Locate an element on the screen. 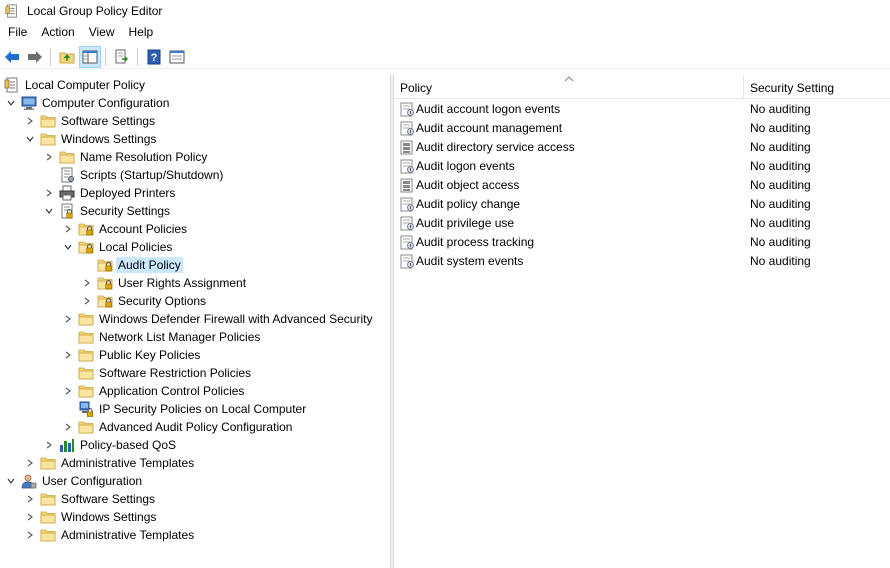 The width and height of the screenshot is (890, 568). policy-name: Audit system events is located at coordinates (470, 261).